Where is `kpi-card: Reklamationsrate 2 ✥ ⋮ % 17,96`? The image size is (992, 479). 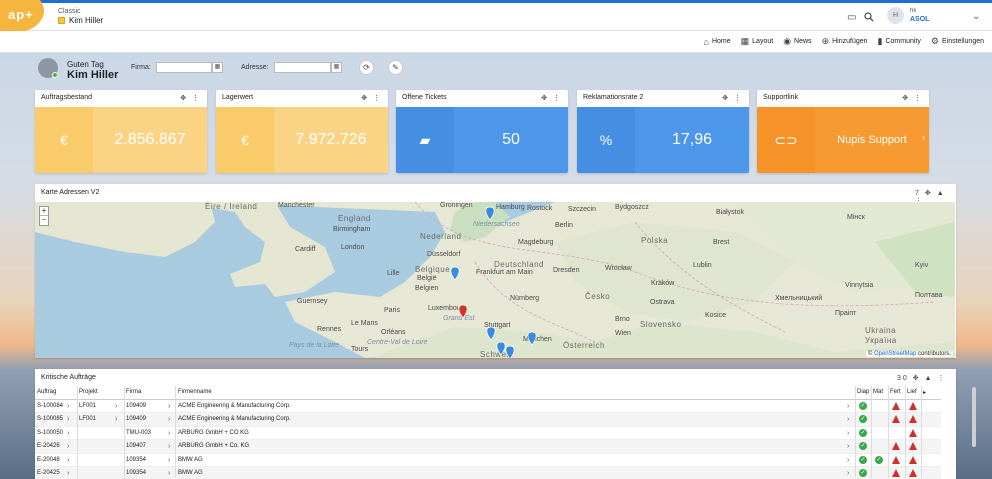
kpi-card: Reklamationsrate 2 ✥ ⋮ % 17,96 is located at coordinates (663, 131).